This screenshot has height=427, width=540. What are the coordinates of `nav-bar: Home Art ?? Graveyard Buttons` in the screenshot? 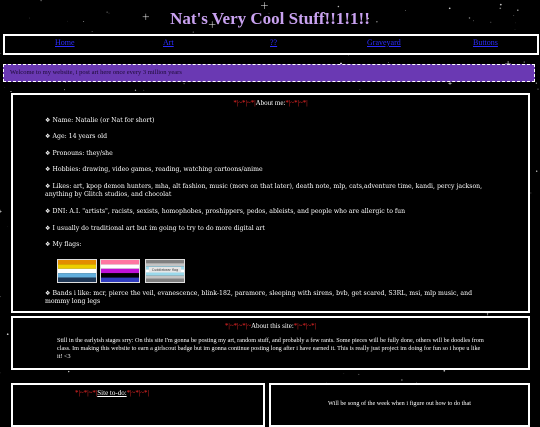 It's located at (271, 44).